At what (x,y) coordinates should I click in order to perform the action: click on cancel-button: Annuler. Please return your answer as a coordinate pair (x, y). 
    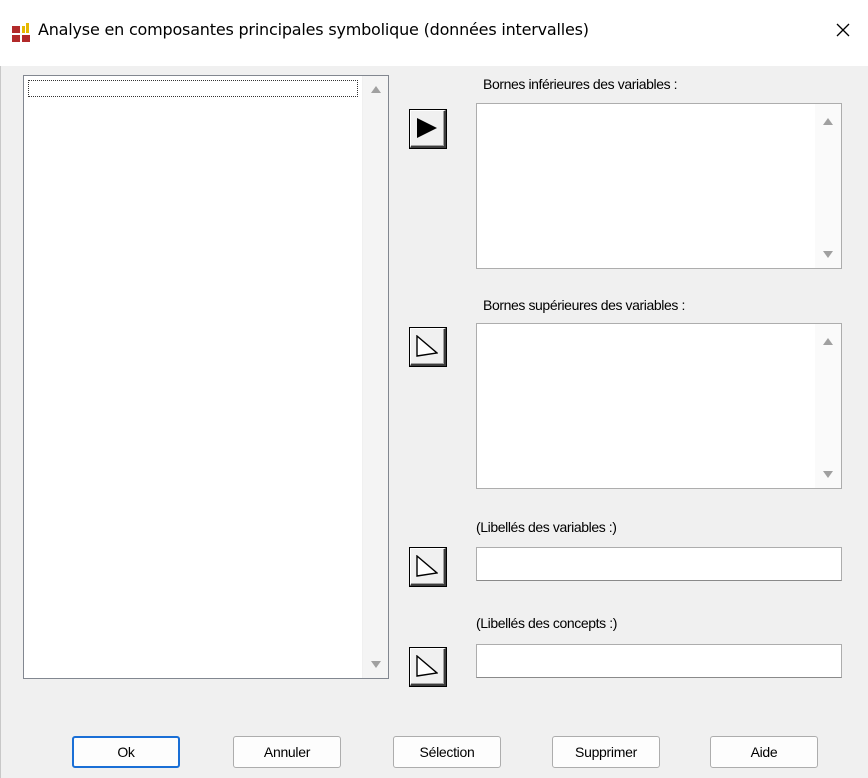
    Looking at the image, I should click on (287, 752).